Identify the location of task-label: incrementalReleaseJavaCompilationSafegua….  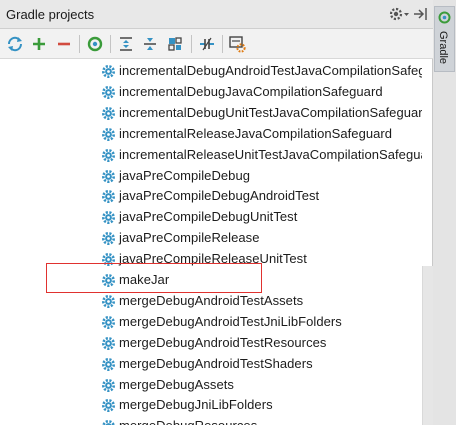
(256, 133).